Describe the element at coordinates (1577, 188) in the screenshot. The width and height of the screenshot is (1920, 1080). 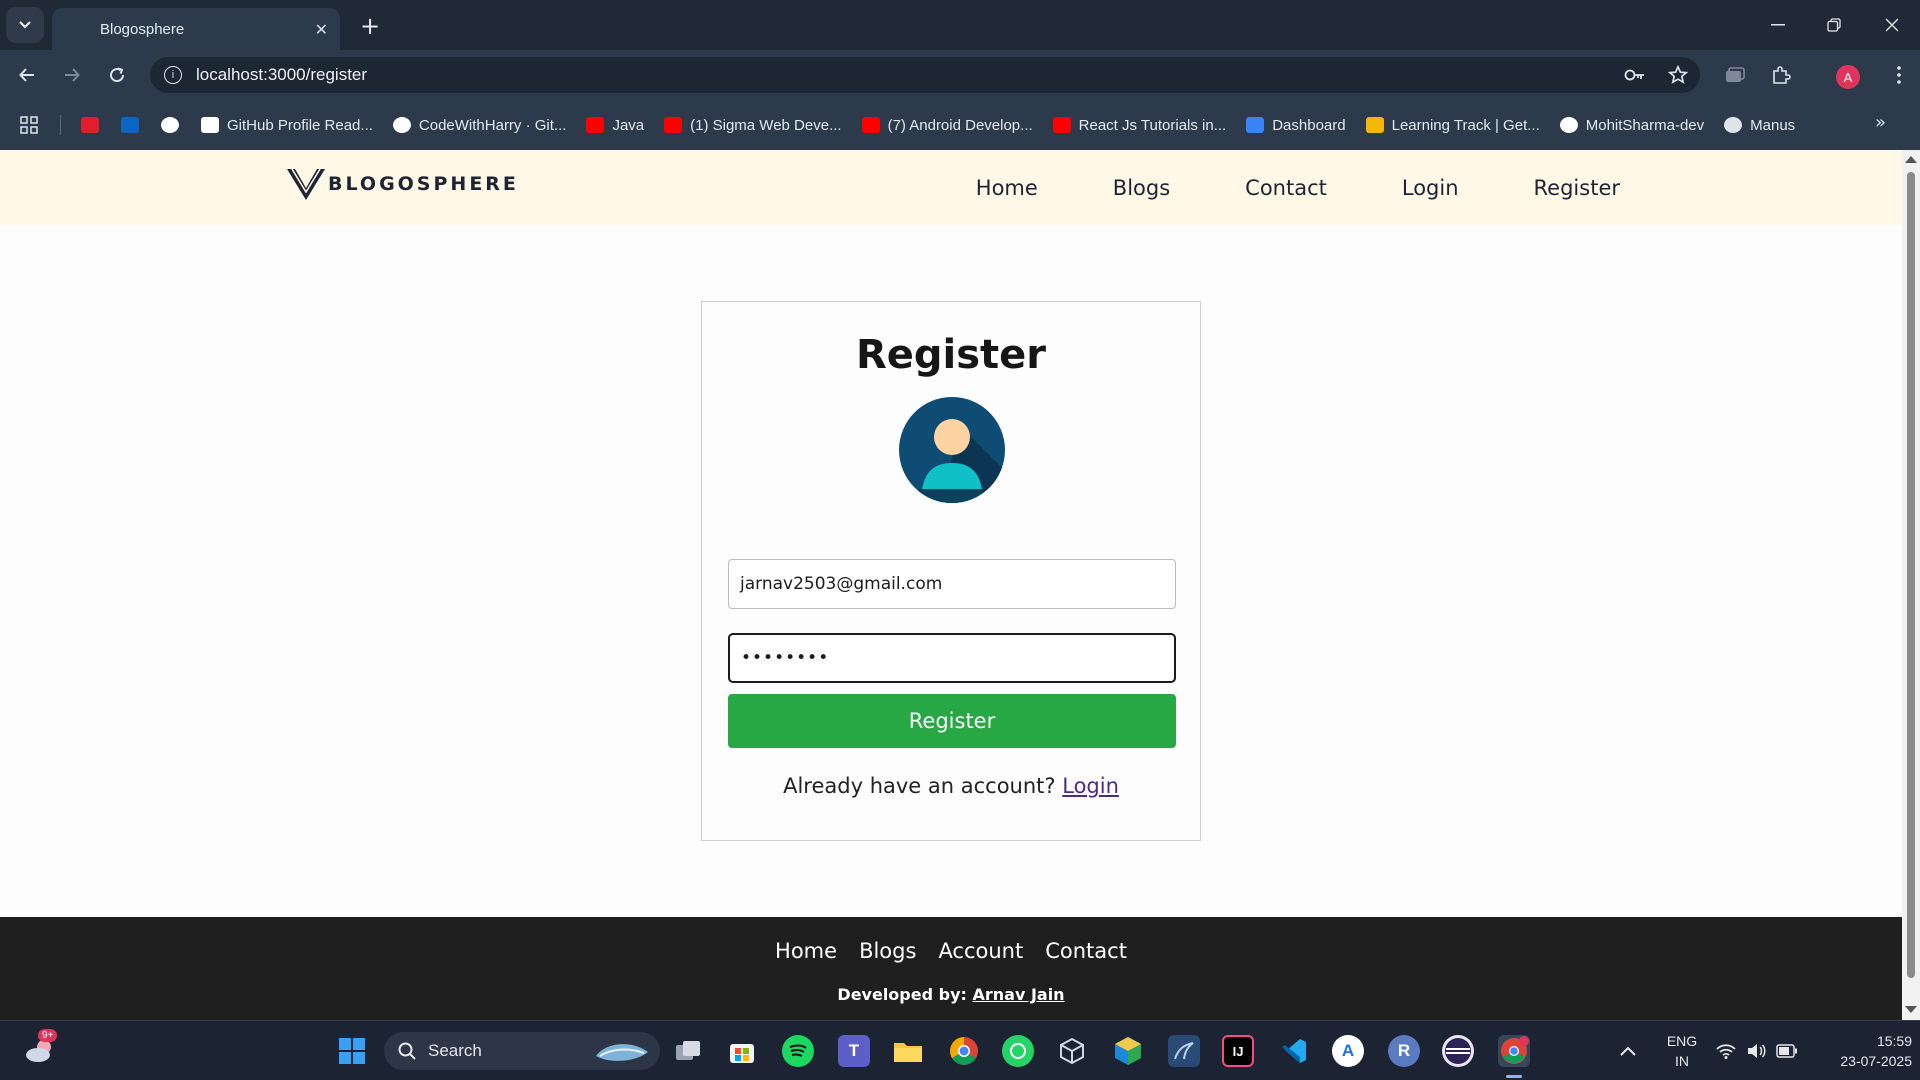
I see `nav-register: Register` at that location.